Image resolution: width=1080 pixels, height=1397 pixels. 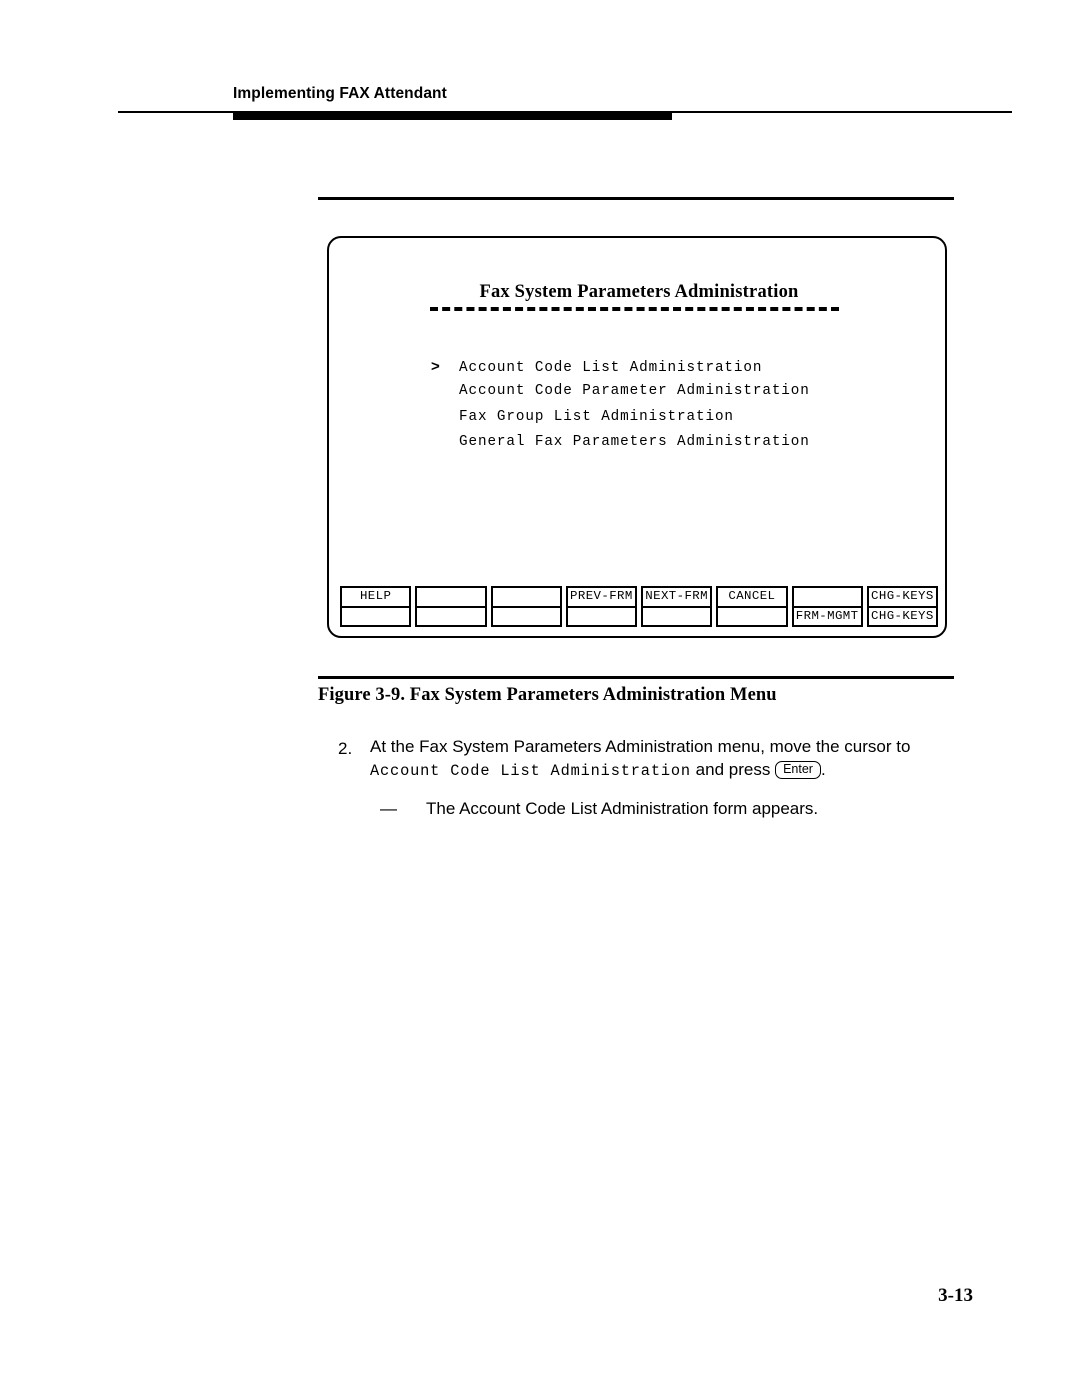 What do you see at coordinates (596, 416) in the screenshot?
I see `menu-item-label: Fax Group List Administration` at bounding box center [596, 416].